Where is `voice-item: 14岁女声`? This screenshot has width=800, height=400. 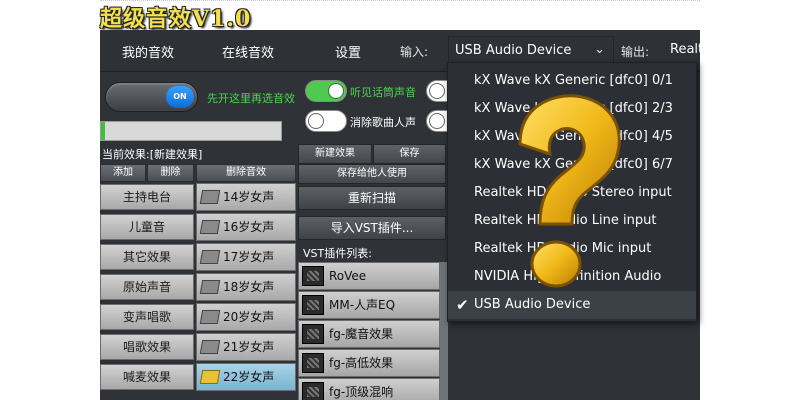 voice-item: 14岁女声 is located at coordinates (246, 197).